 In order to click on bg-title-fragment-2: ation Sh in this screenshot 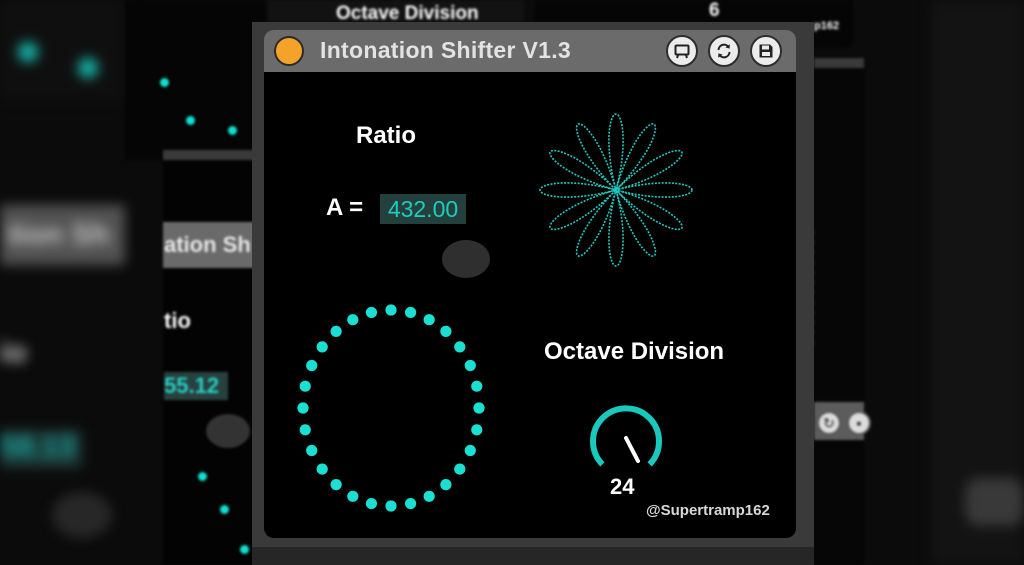, I will do `click(207, 244)`.